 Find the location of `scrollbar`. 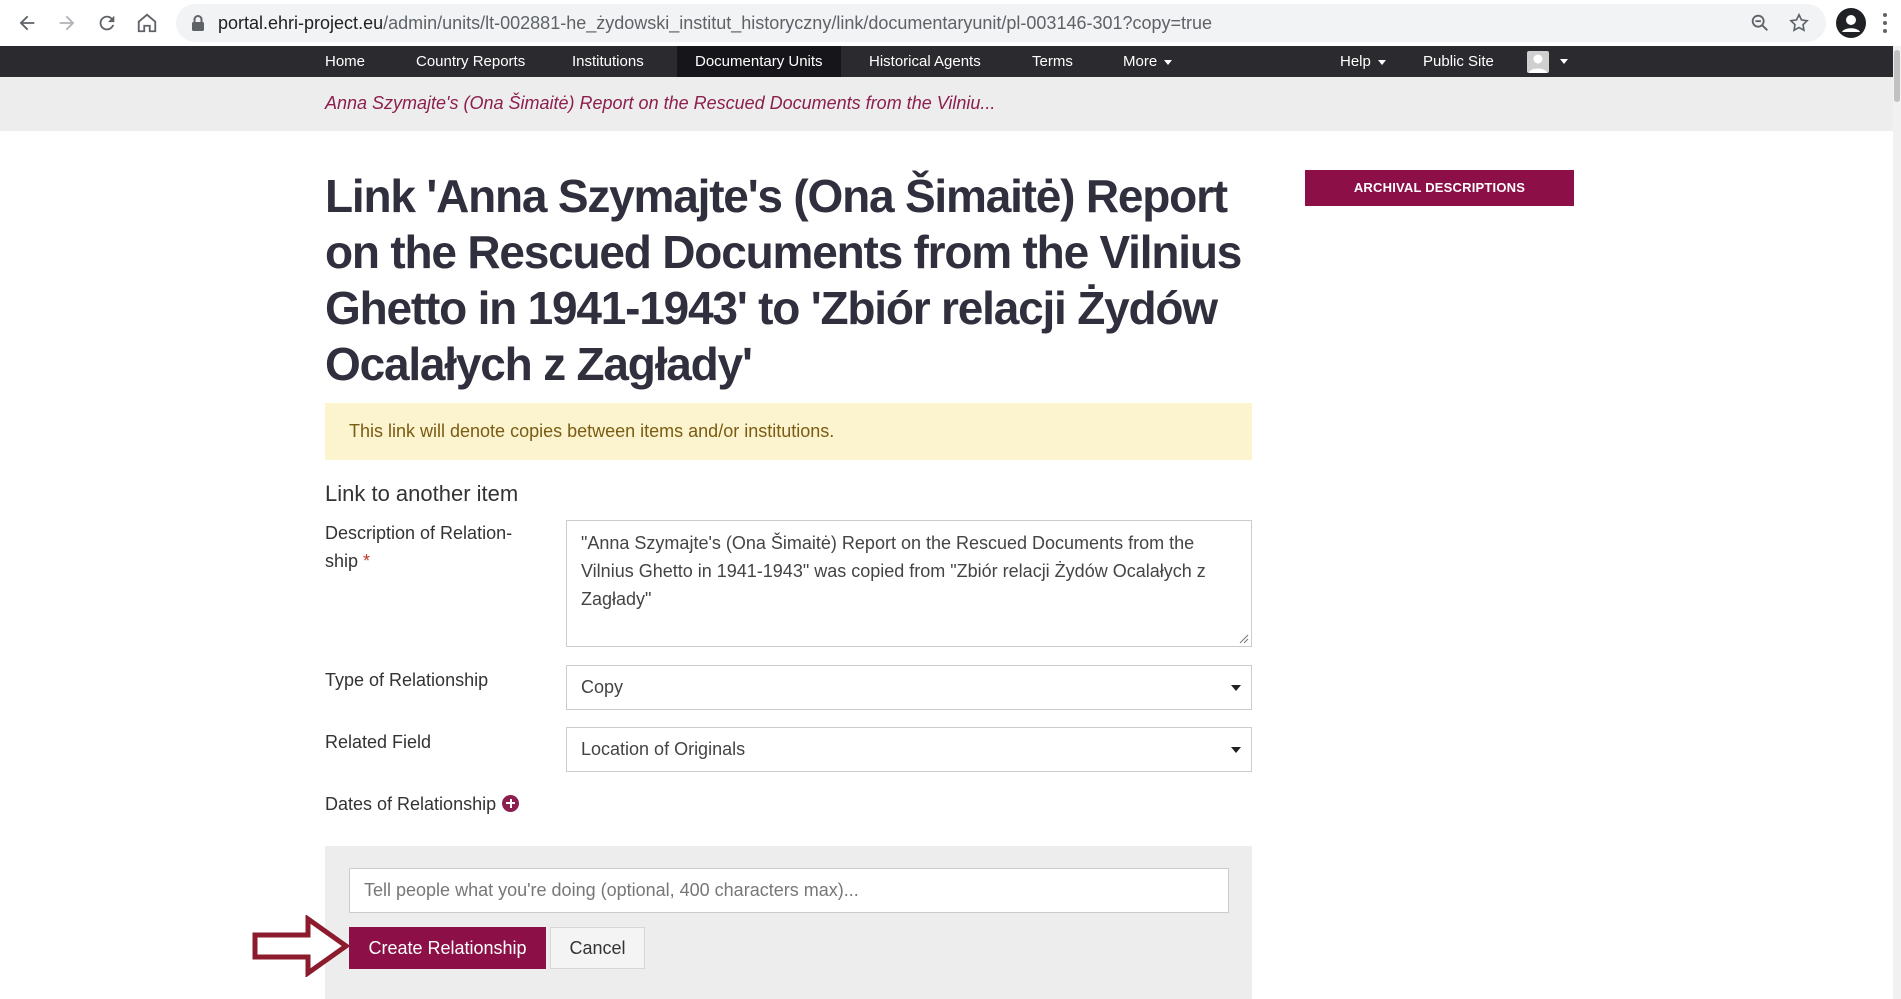

scrollbar is located at coordinates (1897, 522).